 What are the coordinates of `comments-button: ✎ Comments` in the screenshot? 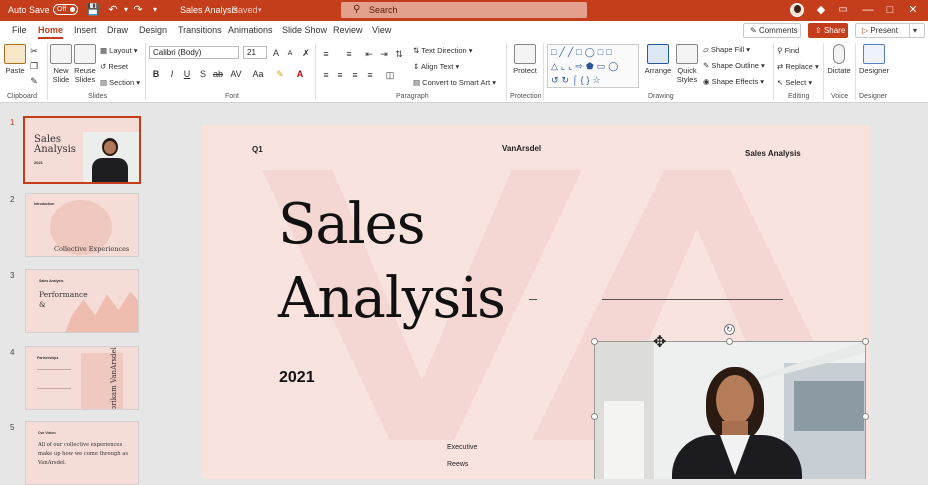 It's located at (772, 30).